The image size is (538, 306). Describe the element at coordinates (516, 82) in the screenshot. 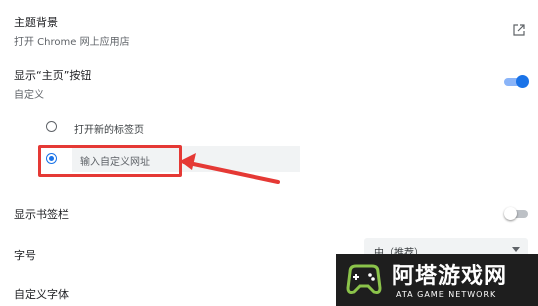

I see `home-button-toggle` at that location.